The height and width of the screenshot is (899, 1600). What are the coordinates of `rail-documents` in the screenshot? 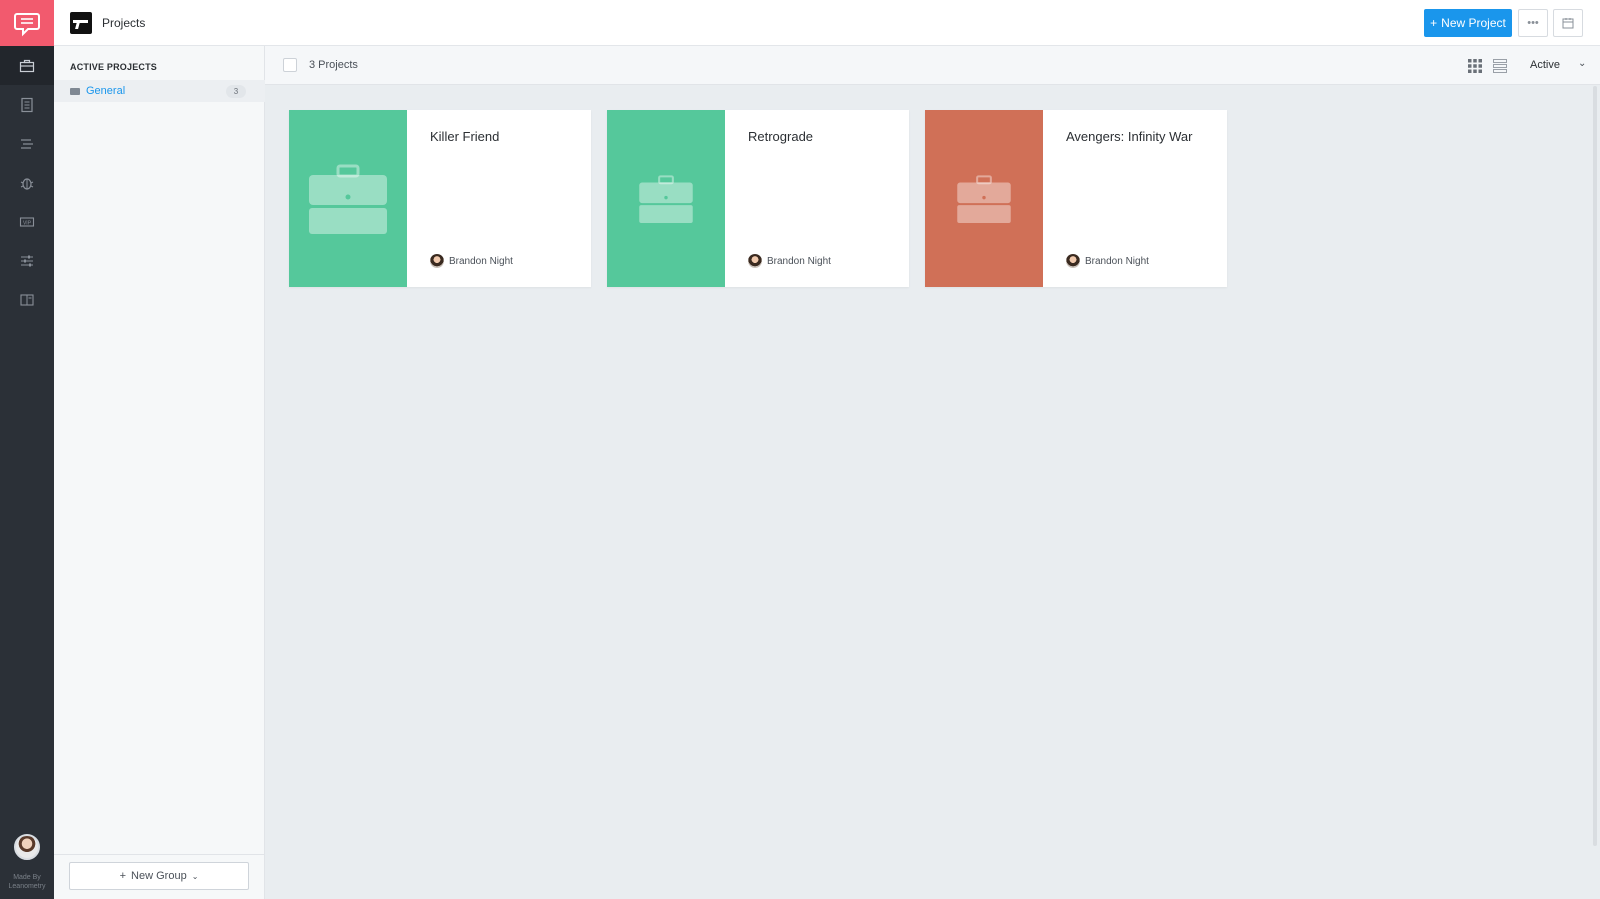 It's located at (27, 104).